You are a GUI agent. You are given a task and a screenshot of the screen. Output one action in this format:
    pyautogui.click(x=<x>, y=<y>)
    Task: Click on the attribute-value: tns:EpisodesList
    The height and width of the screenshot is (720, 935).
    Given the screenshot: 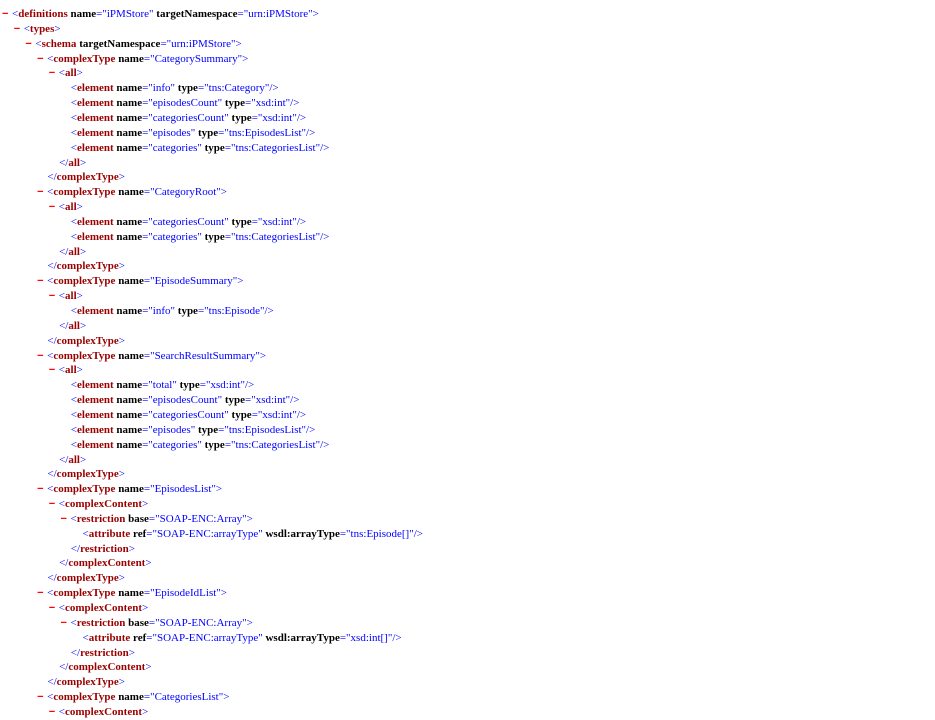 What is the action you would take?
    pyautogui.click(x=265, y=429)
    